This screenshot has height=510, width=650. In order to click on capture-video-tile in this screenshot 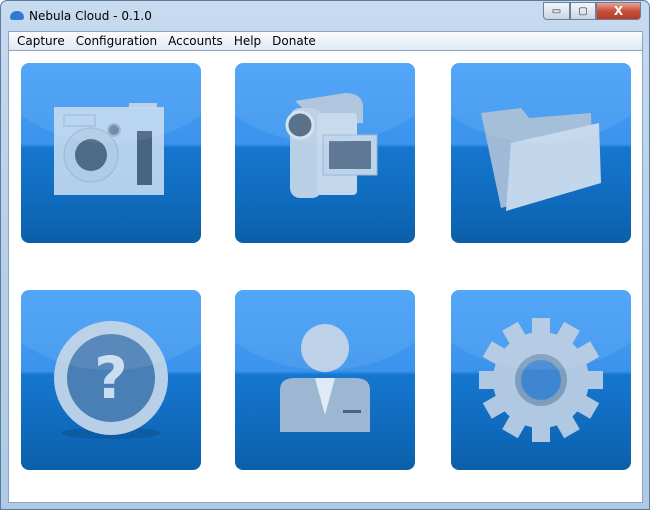, I will do `click(325, 153)`.